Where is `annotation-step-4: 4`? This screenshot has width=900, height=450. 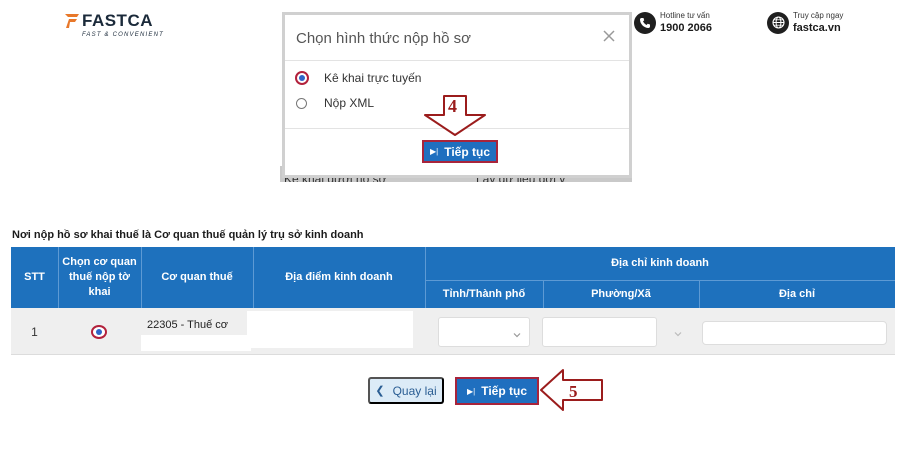
annotation-step-4: 4 is located at coordinates (452, 106).